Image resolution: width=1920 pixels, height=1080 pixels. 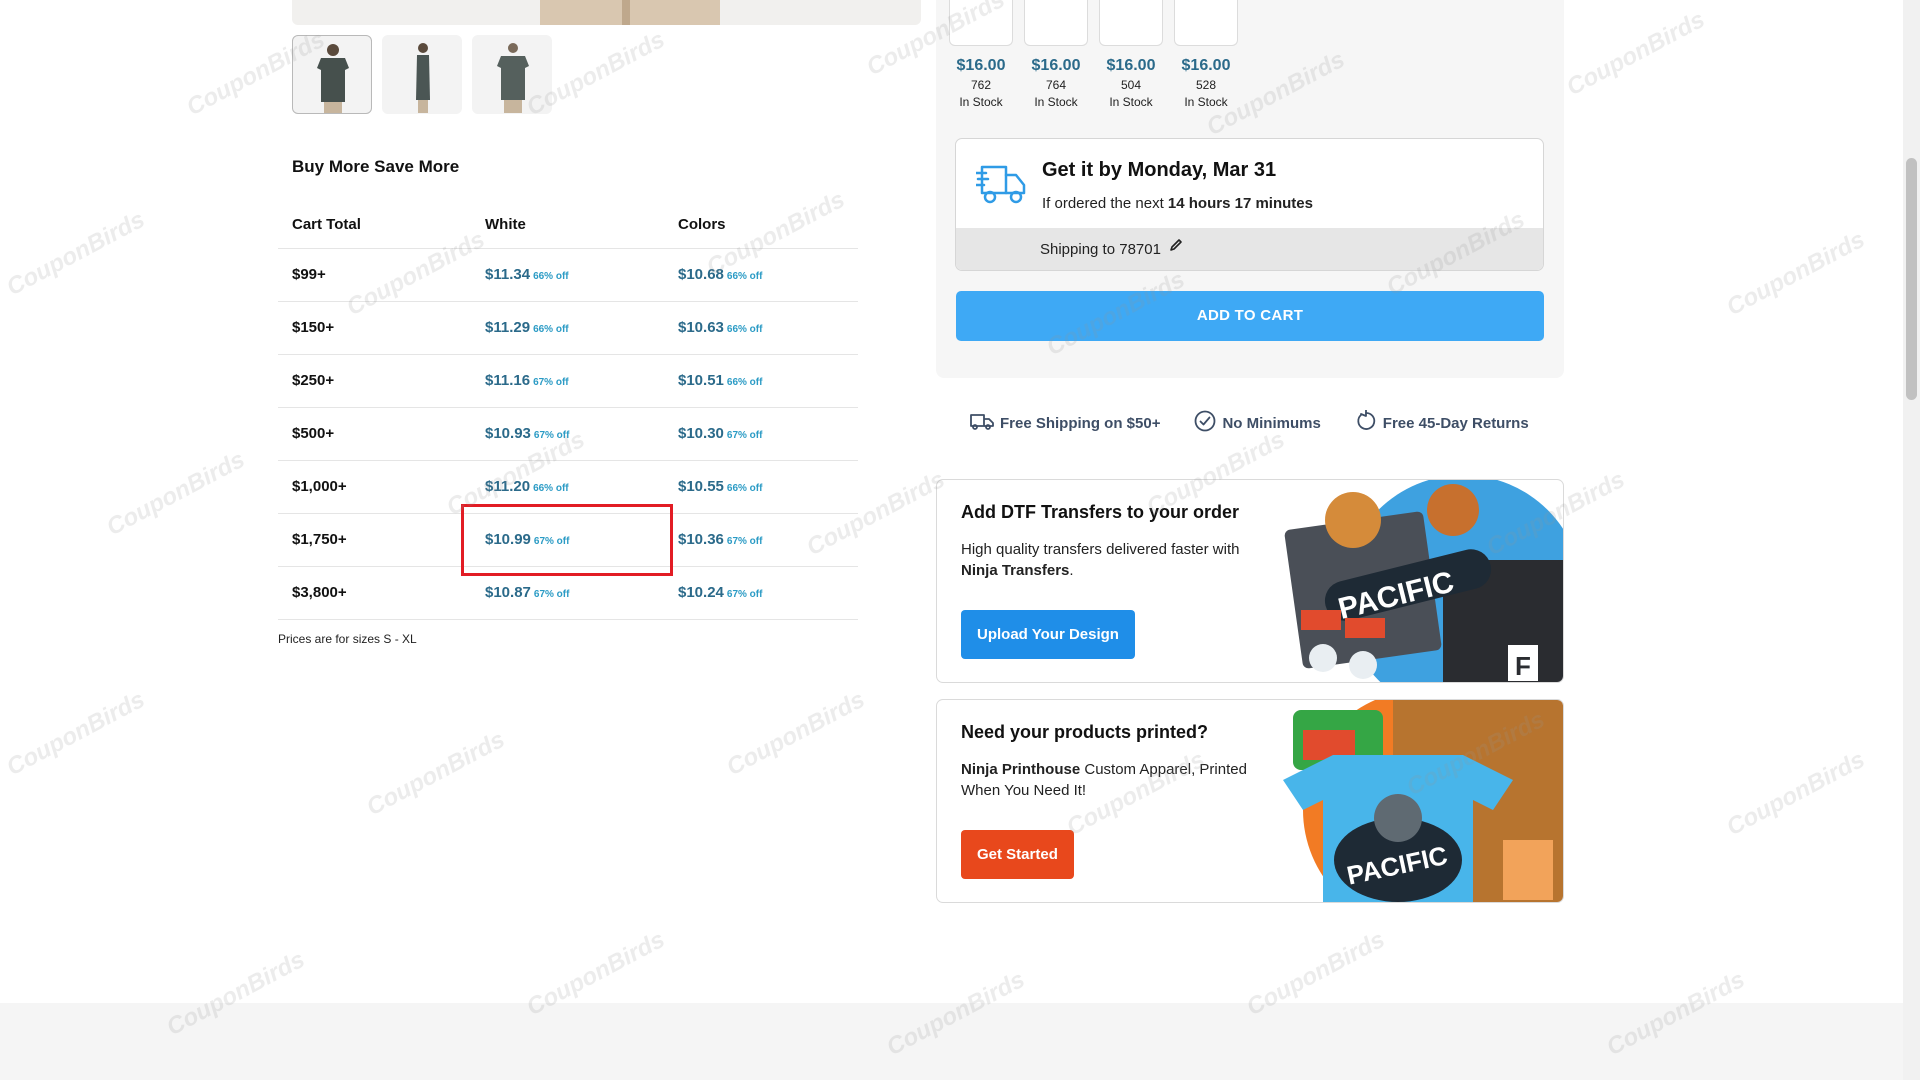 I want to click on table-row: $99+ $11.34 66% off $10.68 66% off, so click(x=568, y=275).